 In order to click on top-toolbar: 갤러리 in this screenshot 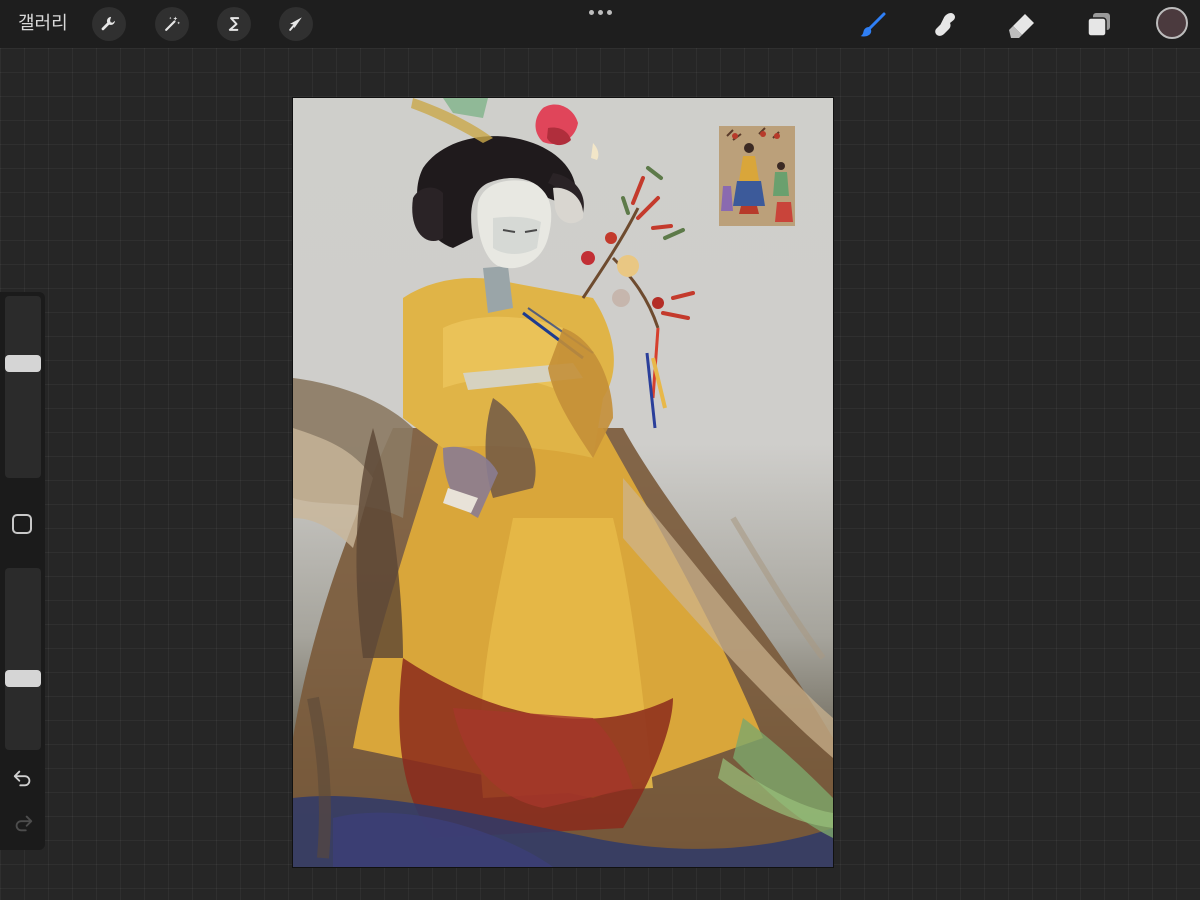, I will do `click(600, 24)`.